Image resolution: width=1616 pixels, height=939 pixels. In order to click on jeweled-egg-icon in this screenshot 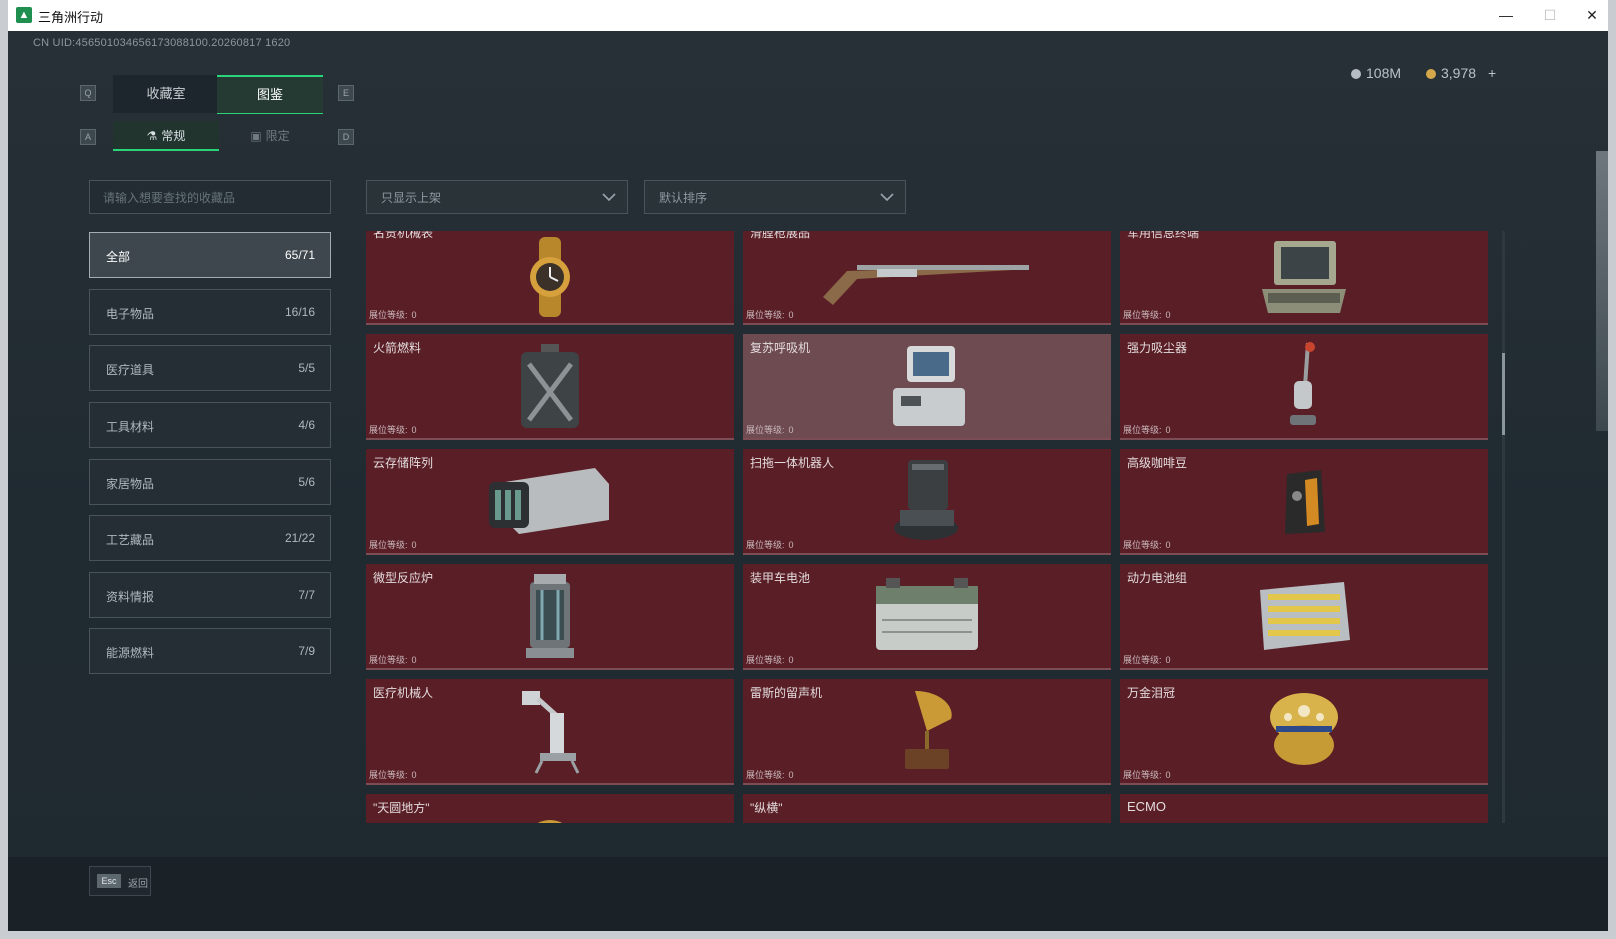, I will do `click(1304, 729)`.